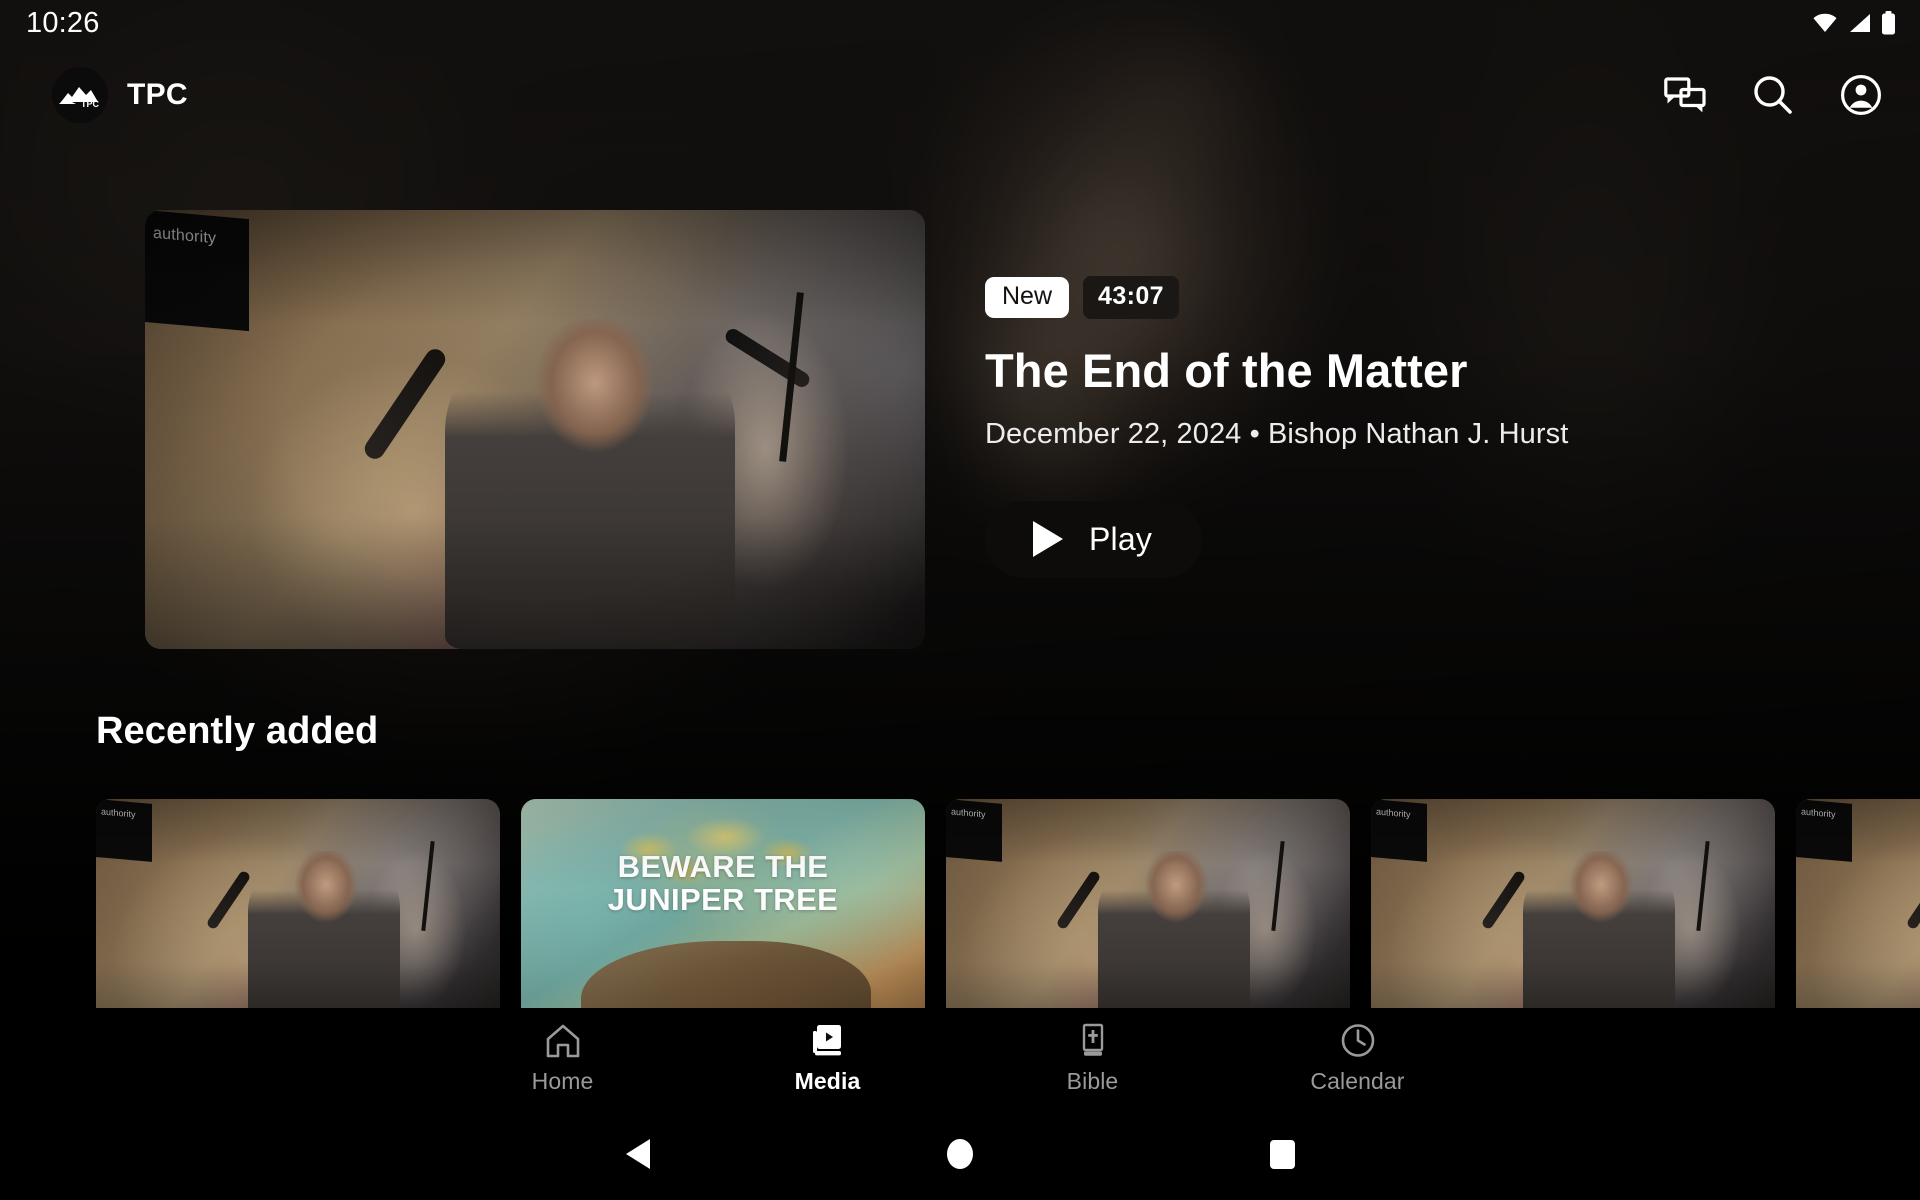 The image size is (1920, 1200). What do you see at coordinates (237, 731) in the screenshot?
I see `section-title: Recently added` at bounding box center [237, 731].